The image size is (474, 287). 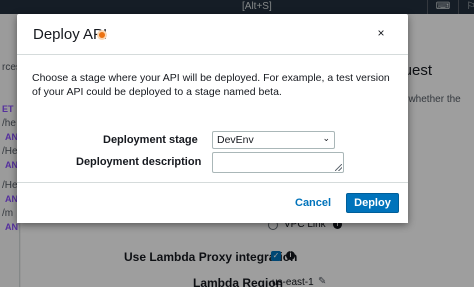 I want to click on chevron-down-icon: ⌄, so click(x=326, y=138).